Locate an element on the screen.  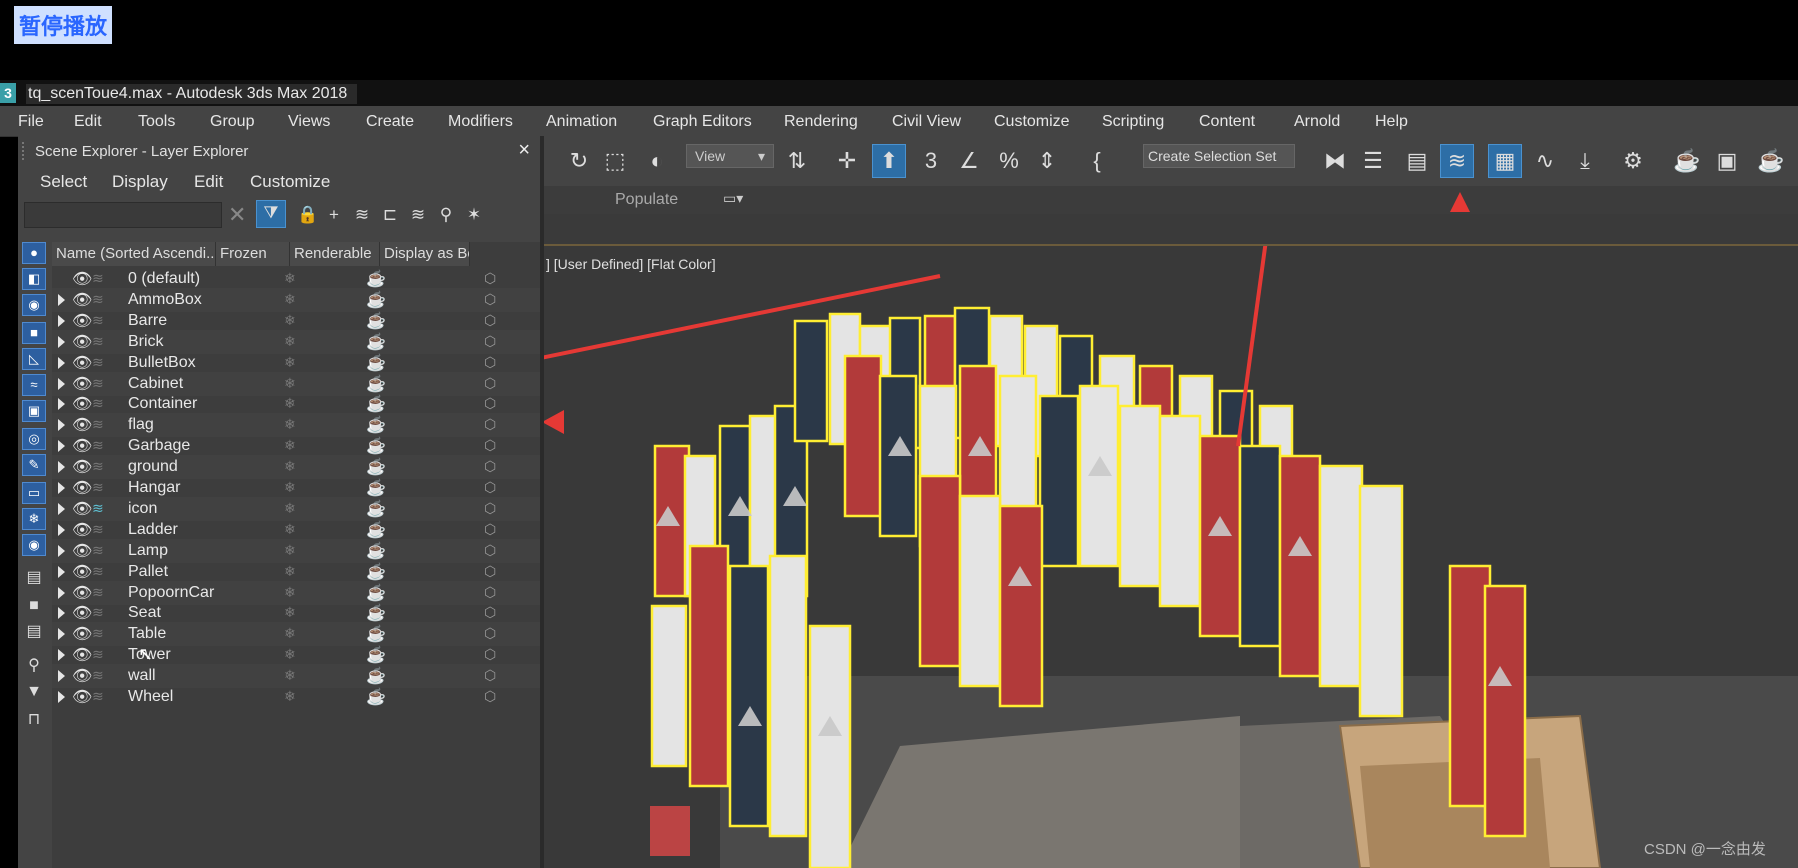
pause-playback-button: 暂停播放 is located at coordinates (63, 25).